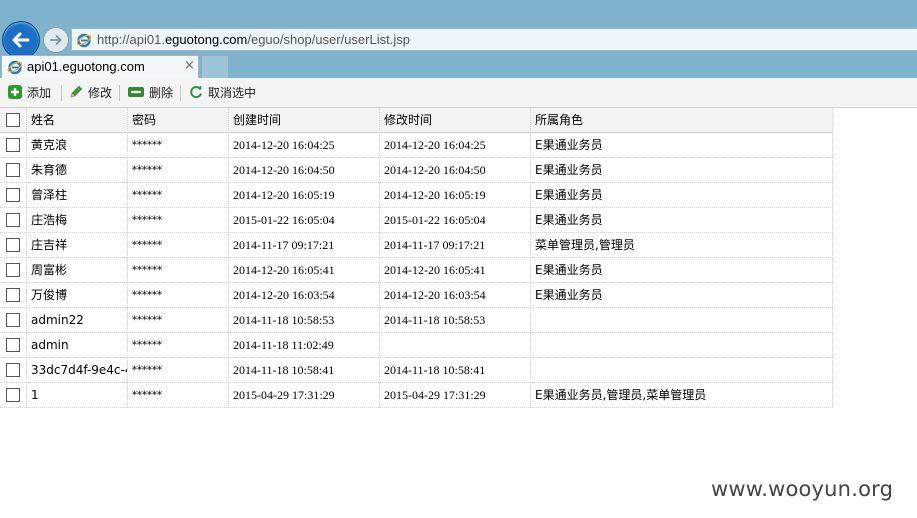  What do you see at coordinates (455, 395) in the screenshot?
I see `cell-modified: 2015-04-29 17:31:29` at bounding box center [455, 395].